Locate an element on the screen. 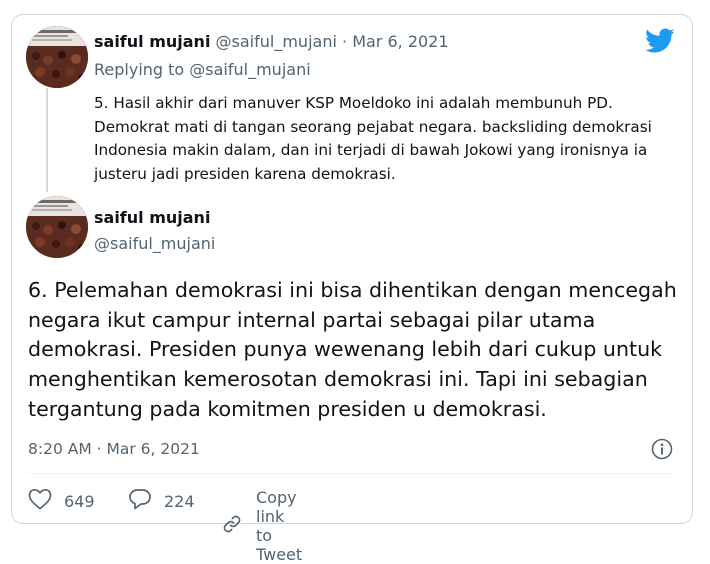  link-icon is located at coordinates (232, 526).